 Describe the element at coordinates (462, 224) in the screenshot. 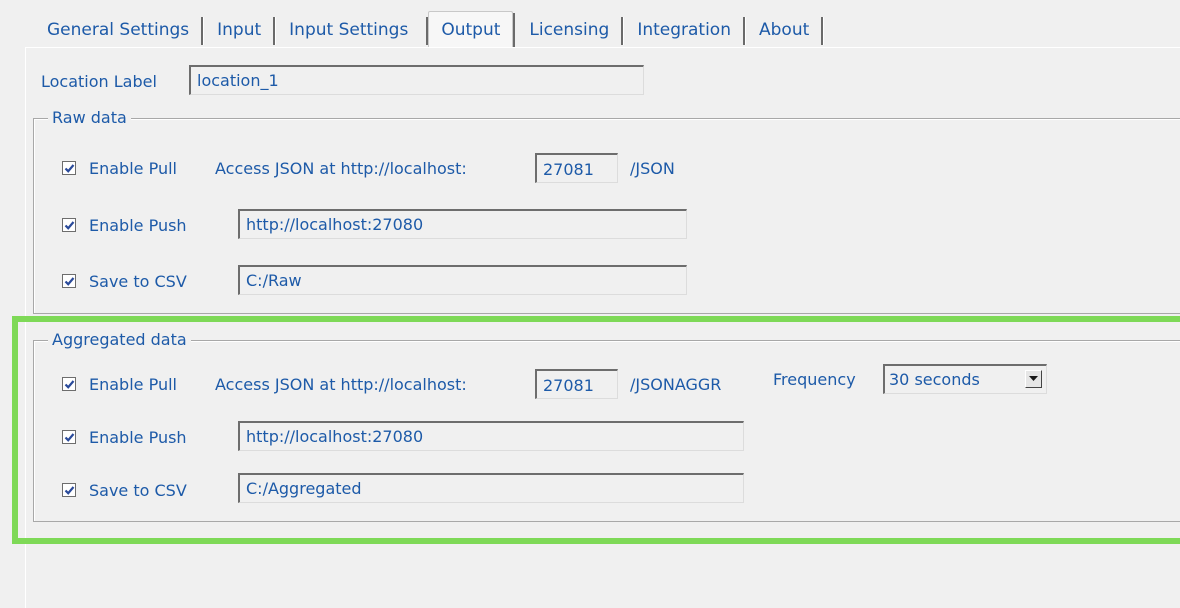

I see `raw-push-url-input` at that location.